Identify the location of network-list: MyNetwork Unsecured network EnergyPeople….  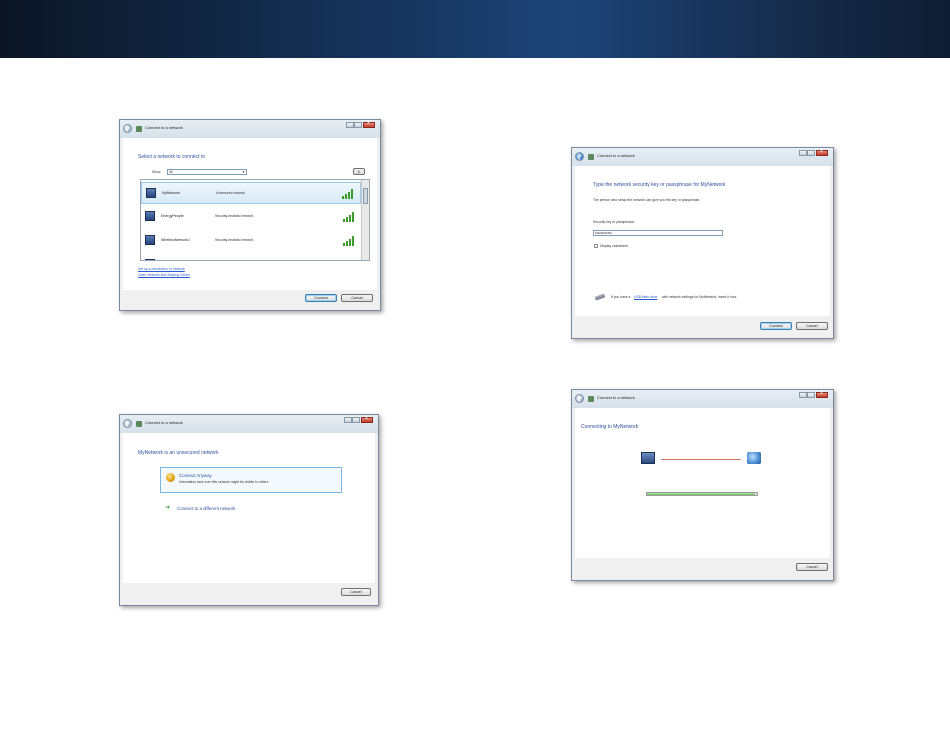
(255, 220).